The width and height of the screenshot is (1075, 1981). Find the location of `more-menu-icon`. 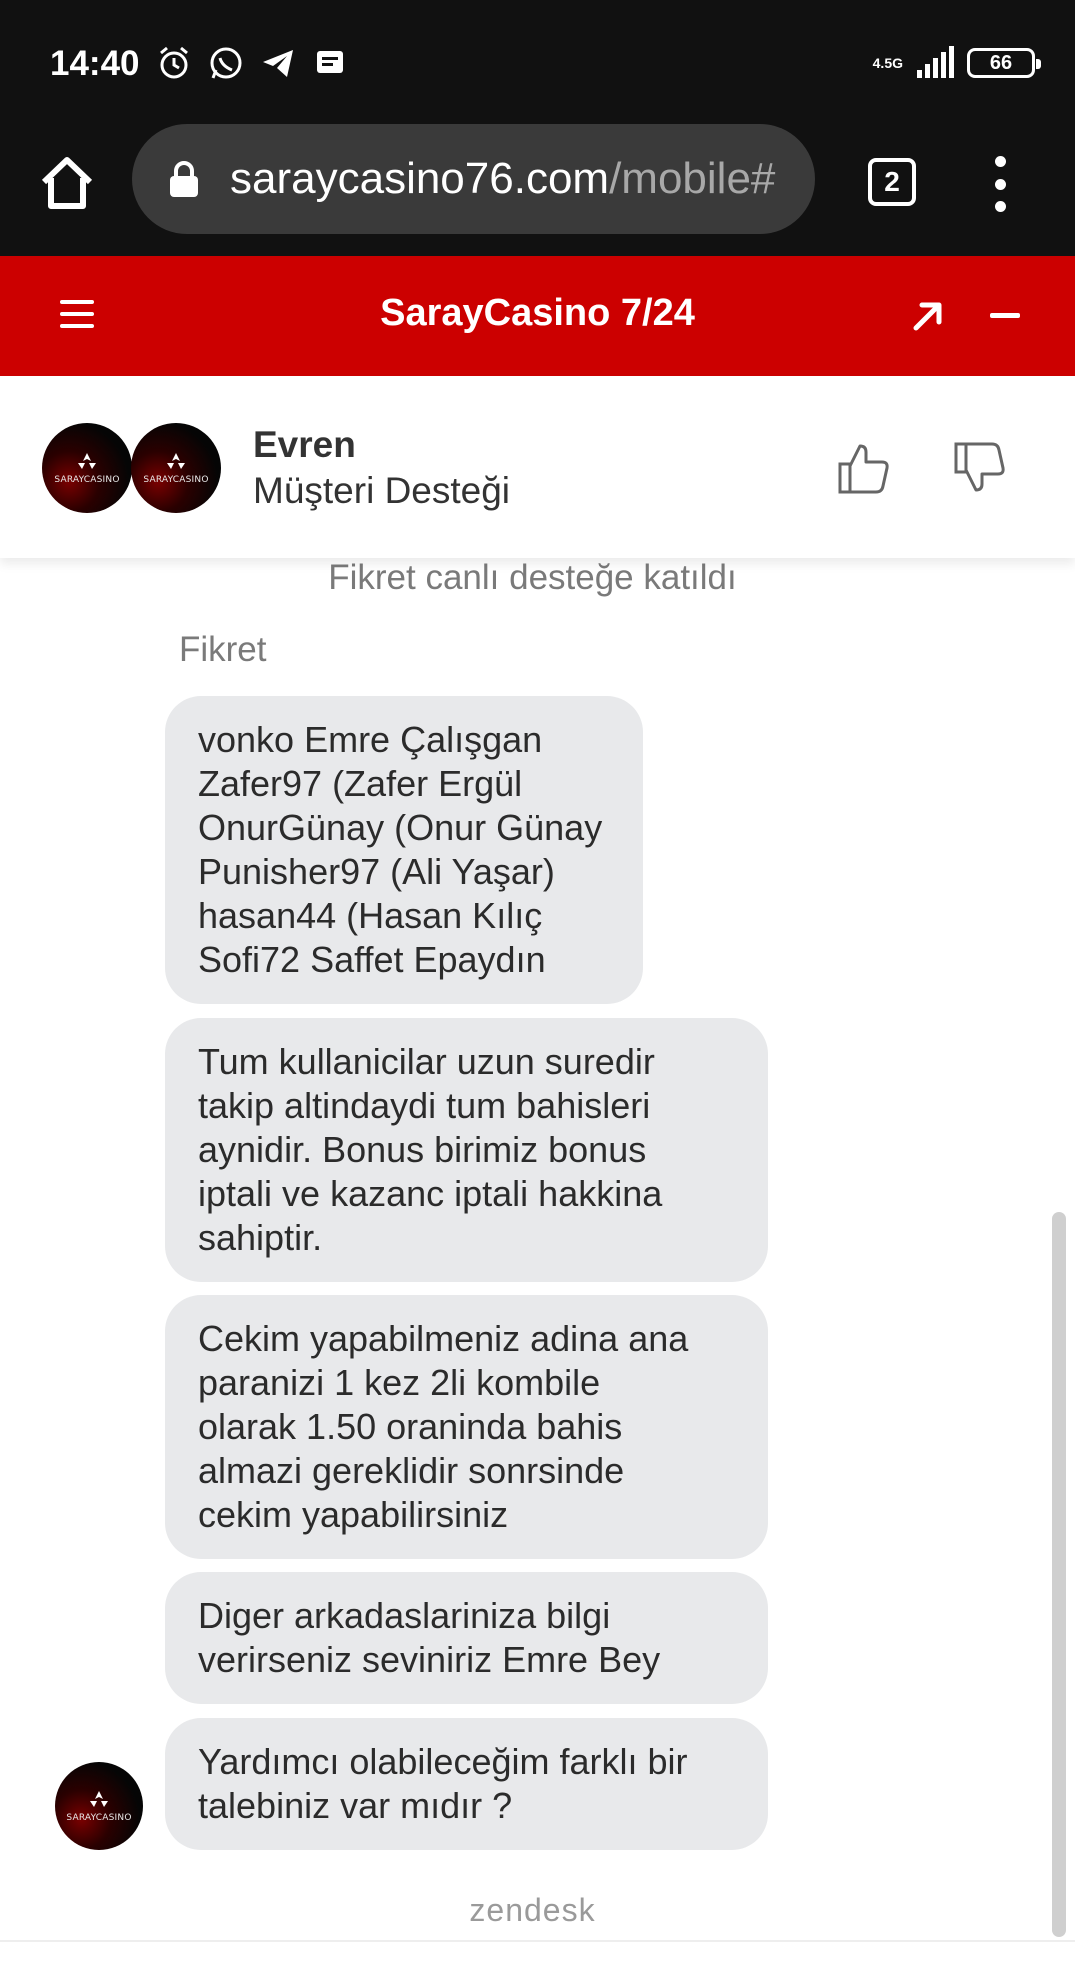

more-menu-icon is located at coordinates (1000, 184).